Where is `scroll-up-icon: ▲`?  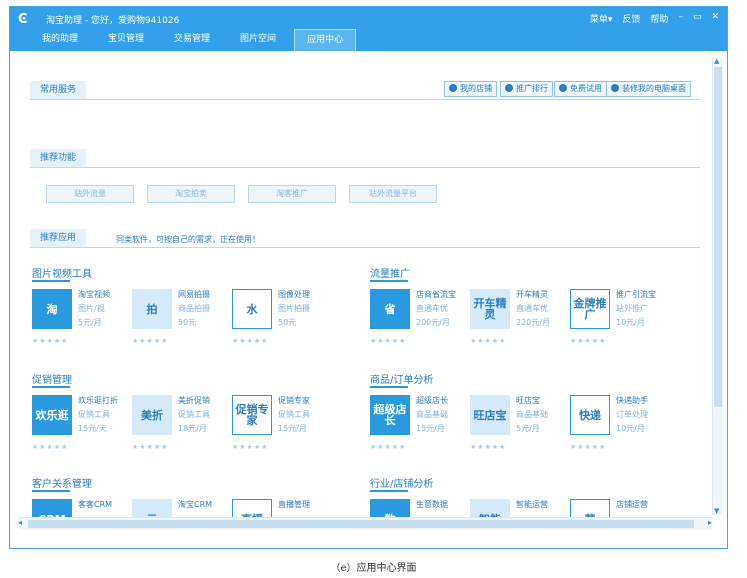 scroll-up-icon: ▲ is located at coordinates (716, 61).